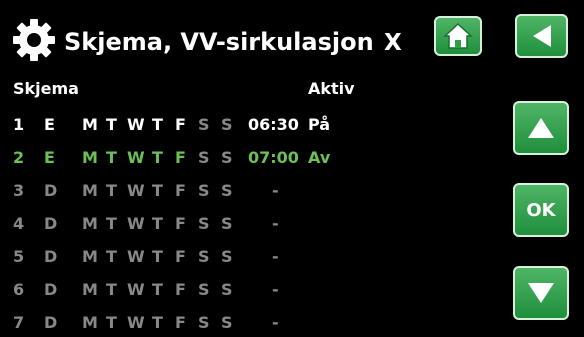  What do you see at coordinates (19, 124) in the screenshot?
I see `row-number: 1` at bounding box center [19, 124].